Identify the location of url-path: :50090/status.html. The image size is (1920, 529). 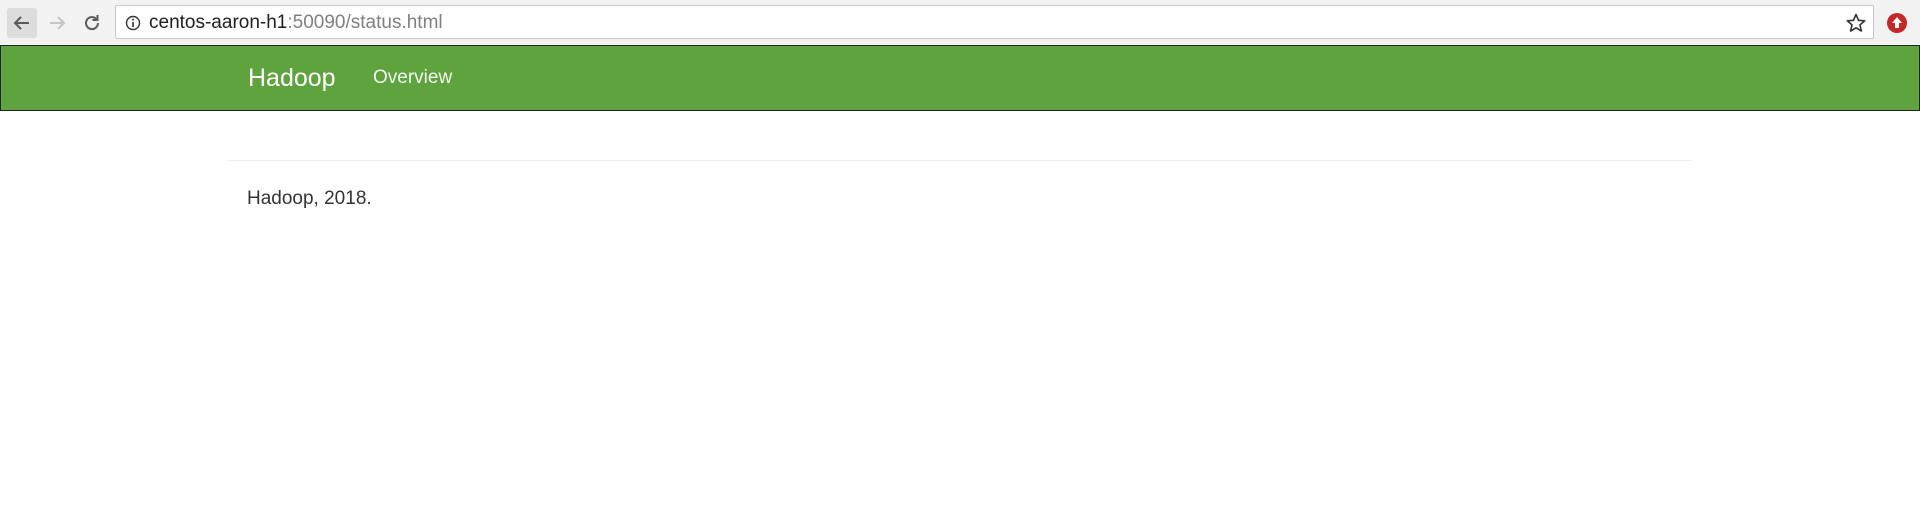
(365, 22).